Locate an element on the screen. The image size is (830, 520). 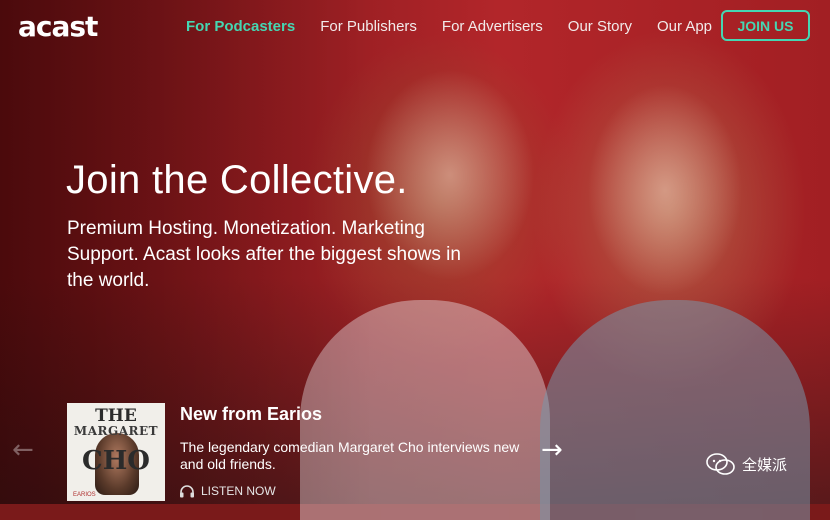
nav-for-podcasters: For Podcasters is located at coordinates (240, 26).